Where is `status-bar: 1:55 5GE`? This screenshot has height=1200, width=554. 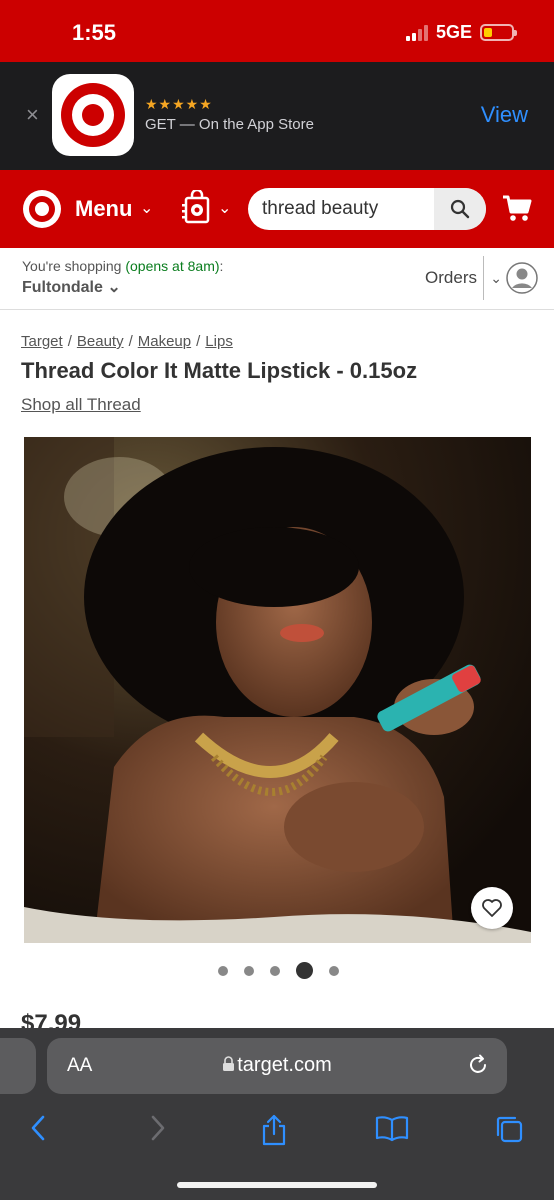 status-bar: 1:55 5GE is located at coordinates (277, 31).